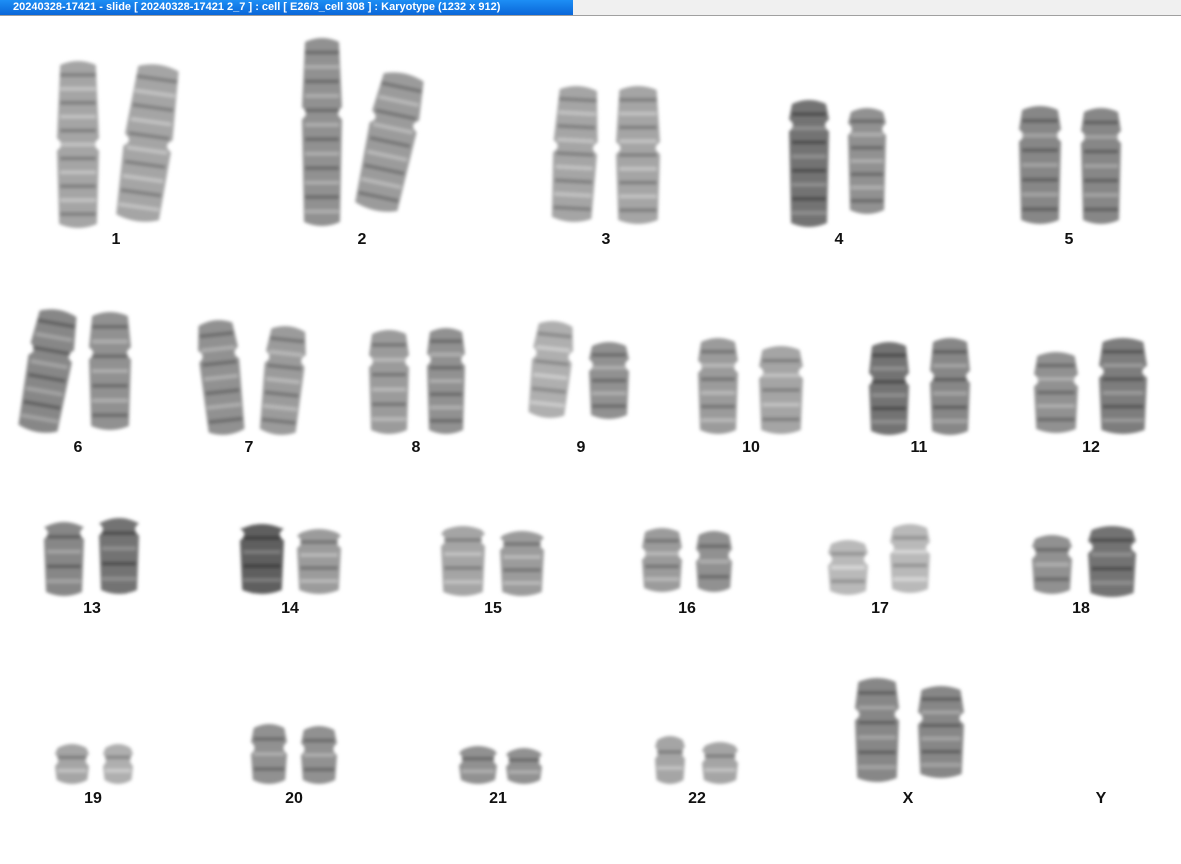  I want to click on chromosome-1-b, so click(148, 142).